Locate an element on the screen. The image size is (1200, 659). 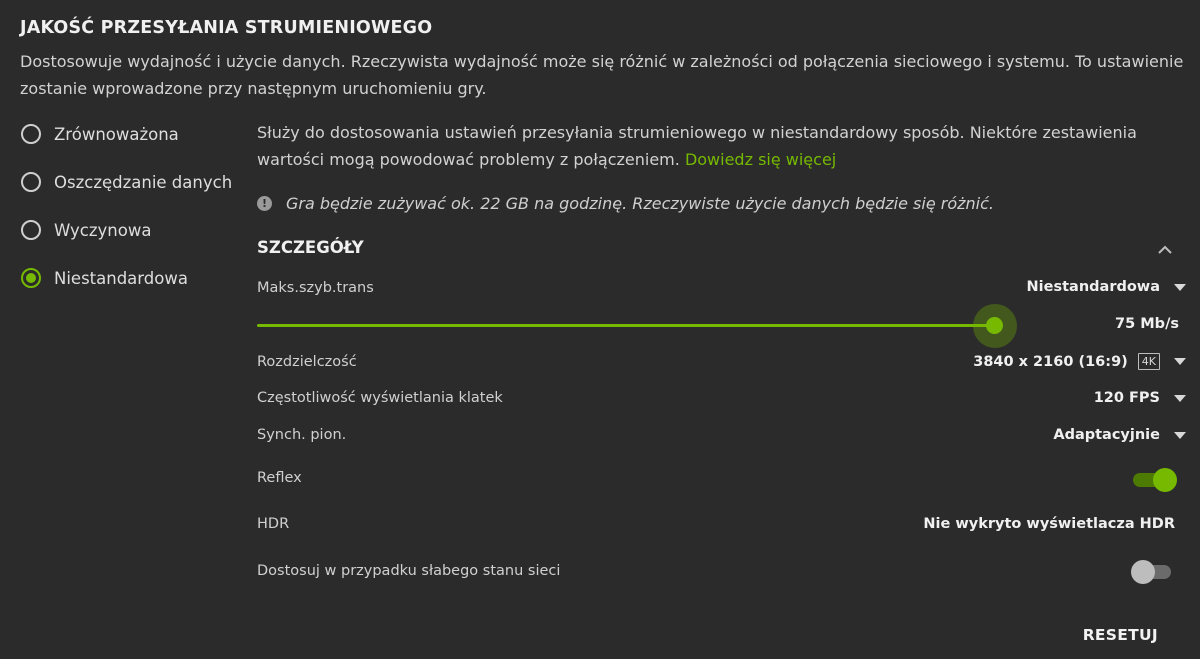
hdr-status: Nie wykryto wyświetlacza HDR is located at coordinates (1049, 524).